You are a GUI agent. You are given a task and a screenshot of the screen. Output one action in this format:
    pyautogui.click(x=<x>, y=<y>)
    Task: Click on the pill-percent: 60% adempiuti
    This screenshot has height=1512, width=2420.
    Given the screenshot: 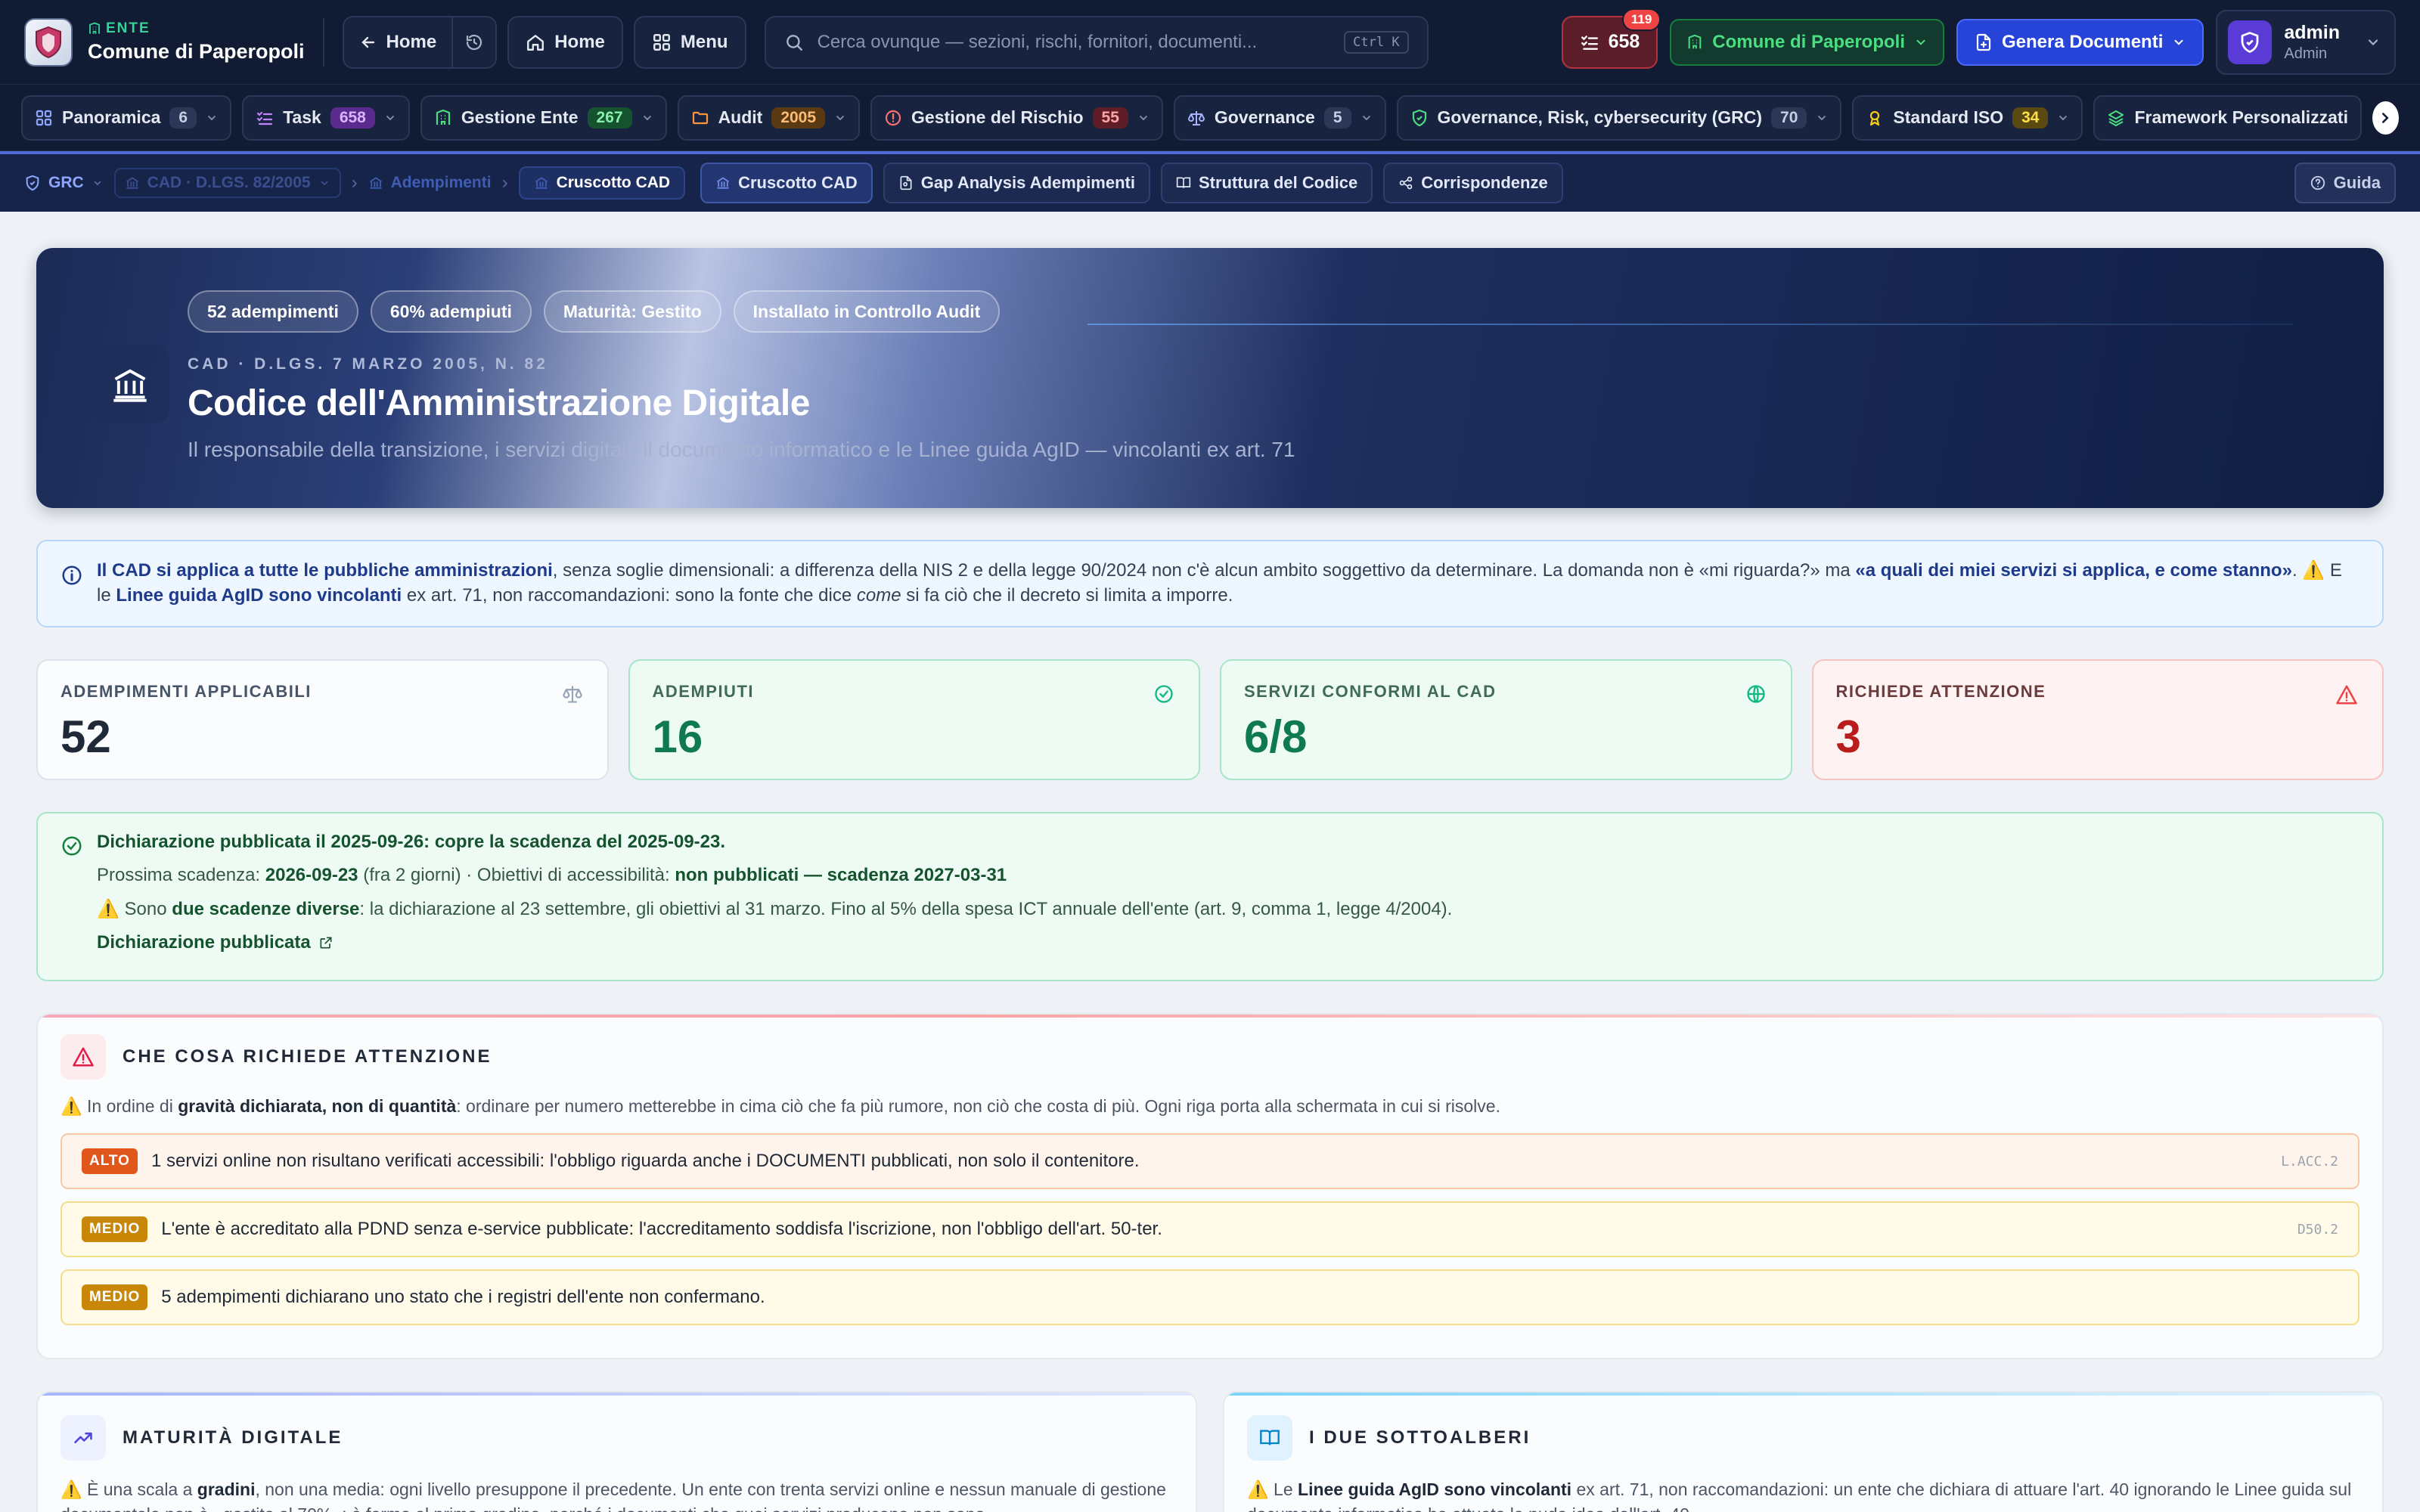 What is the action you would take?
    pyautogui.click(x=451, y=311)
    